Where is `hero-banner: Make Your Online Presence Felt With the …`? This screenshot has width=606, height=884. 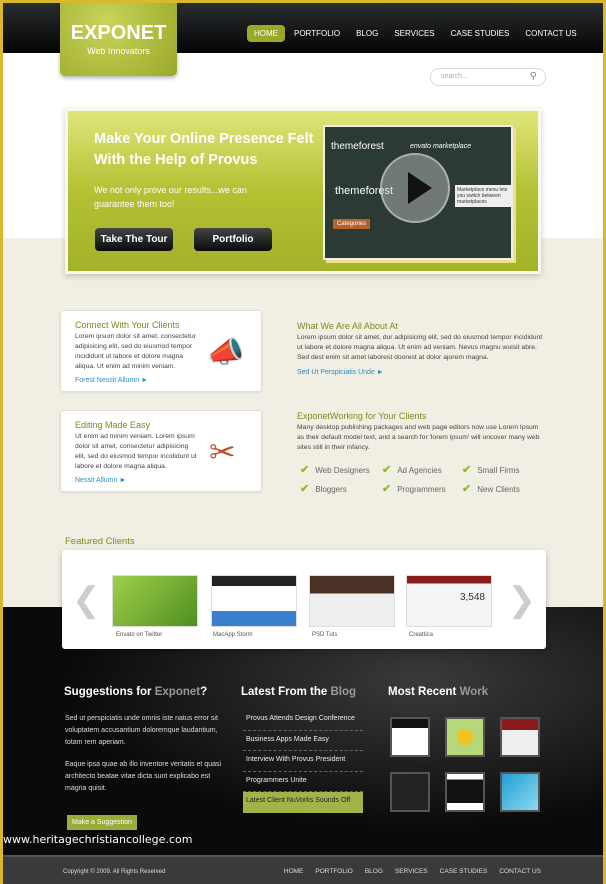 hero-banner: Make Your Online Presence Felt With the … is located at coordinates (303, 191).